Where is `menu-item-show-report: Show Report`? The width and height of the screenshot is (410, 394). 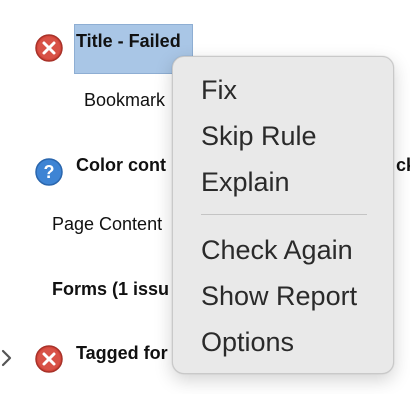
menu-item-show-report: Show Report is located at coordinates (279, 296).